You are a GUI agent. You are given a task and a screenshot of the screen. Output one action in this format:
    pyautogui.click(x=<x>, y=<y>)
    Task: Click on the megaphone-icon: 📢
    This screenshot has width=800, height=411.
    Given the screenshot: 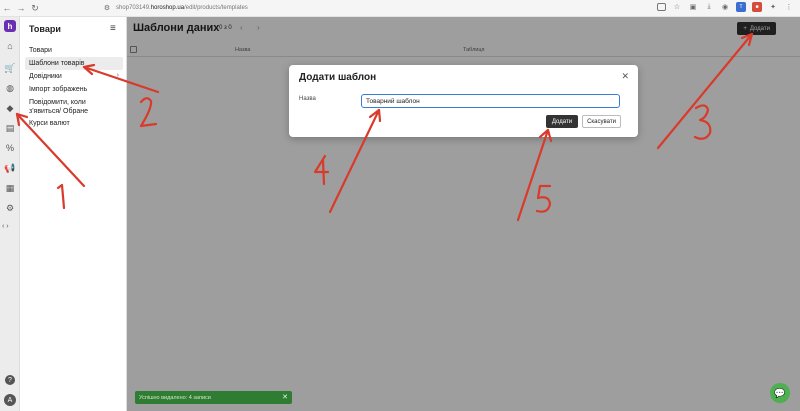 What is the action you would take?
    pyautogui.click(x=9, y=168)
    